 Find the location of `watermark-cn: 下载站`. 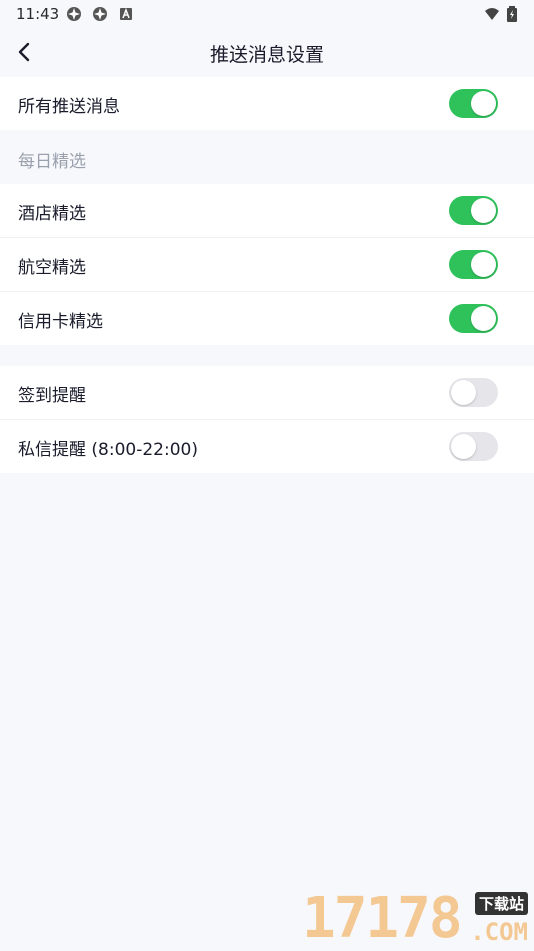

watermark-cn: 下载站 is located at coordinates (501, 903).